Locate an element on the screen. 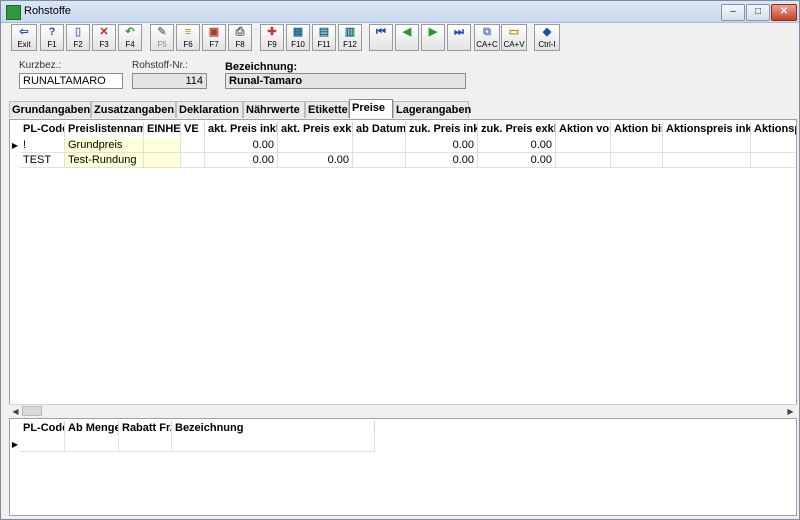  f8-icon: ⎙ is located at coordinates (240, 32).